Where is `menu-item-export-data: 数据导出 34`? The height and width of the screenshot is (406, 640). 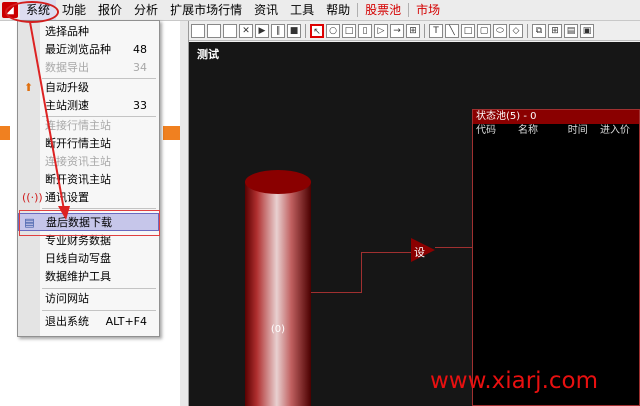 menu-item-export-data: 数据导出 34 is located at coordinates (88, 68).